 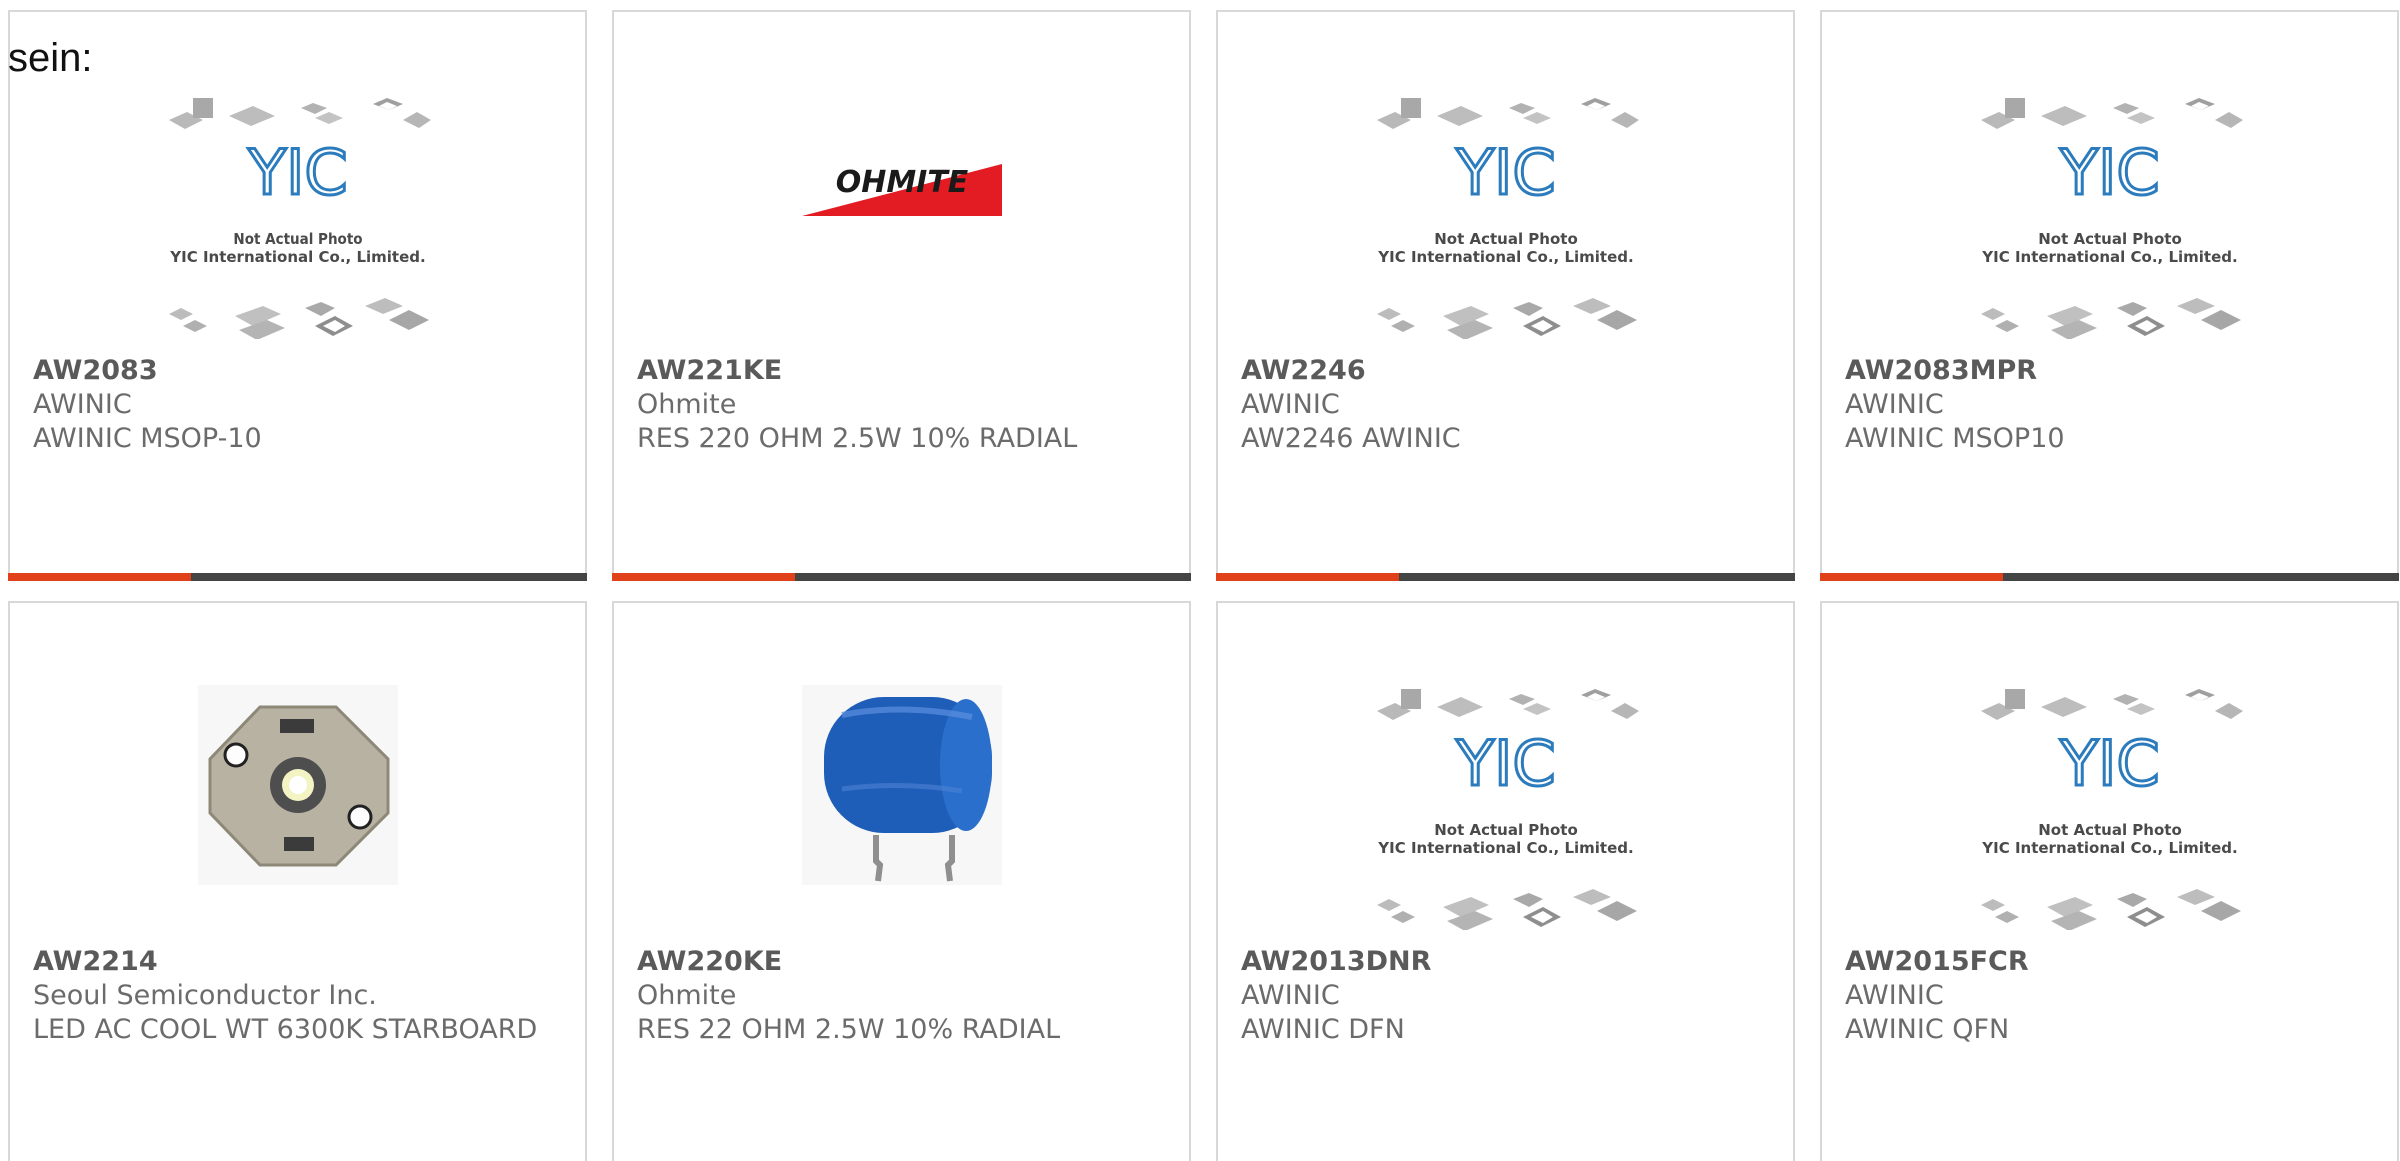 I want to click on product-image: OHMITE, so click(x=901, y=224).